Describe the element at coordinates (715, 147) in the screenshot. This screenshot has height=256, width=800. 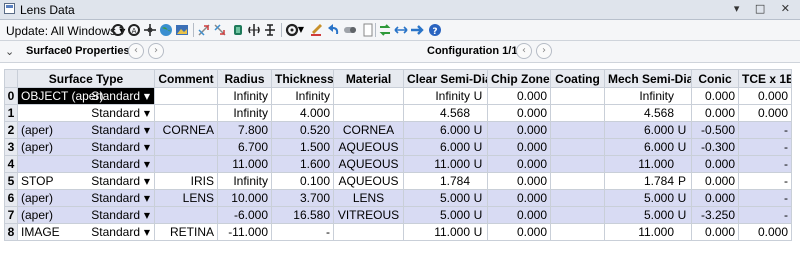
I see `conic-cell: -0.300` at that location.